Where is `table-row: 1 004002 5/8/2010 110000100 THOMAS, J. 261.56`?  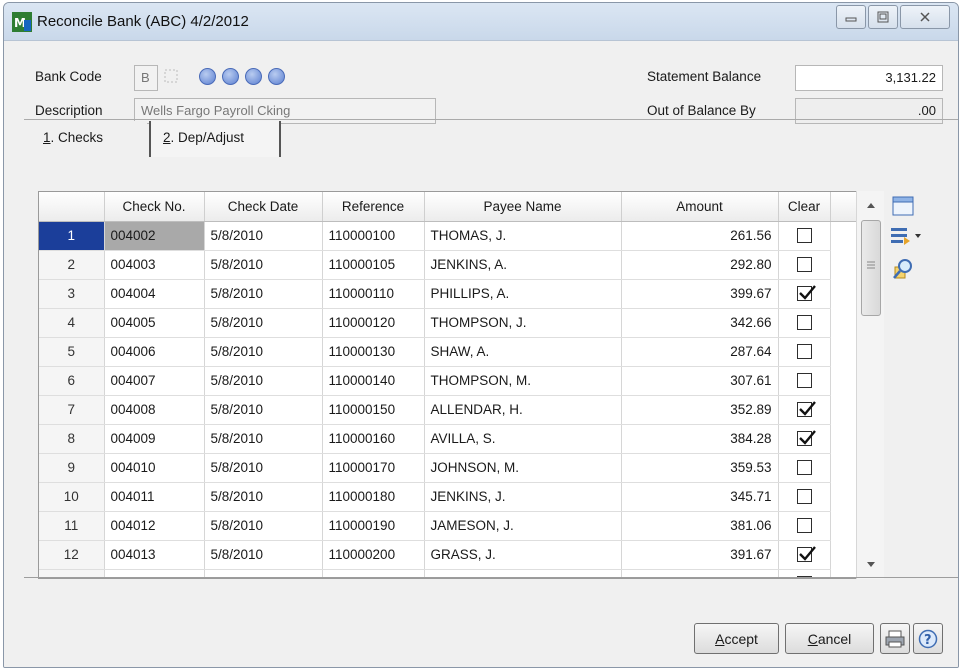 table-row: 1 004002 5/8/2010 110000100 THOMAS, J. 261.56 is located at coordinates (448, 236).